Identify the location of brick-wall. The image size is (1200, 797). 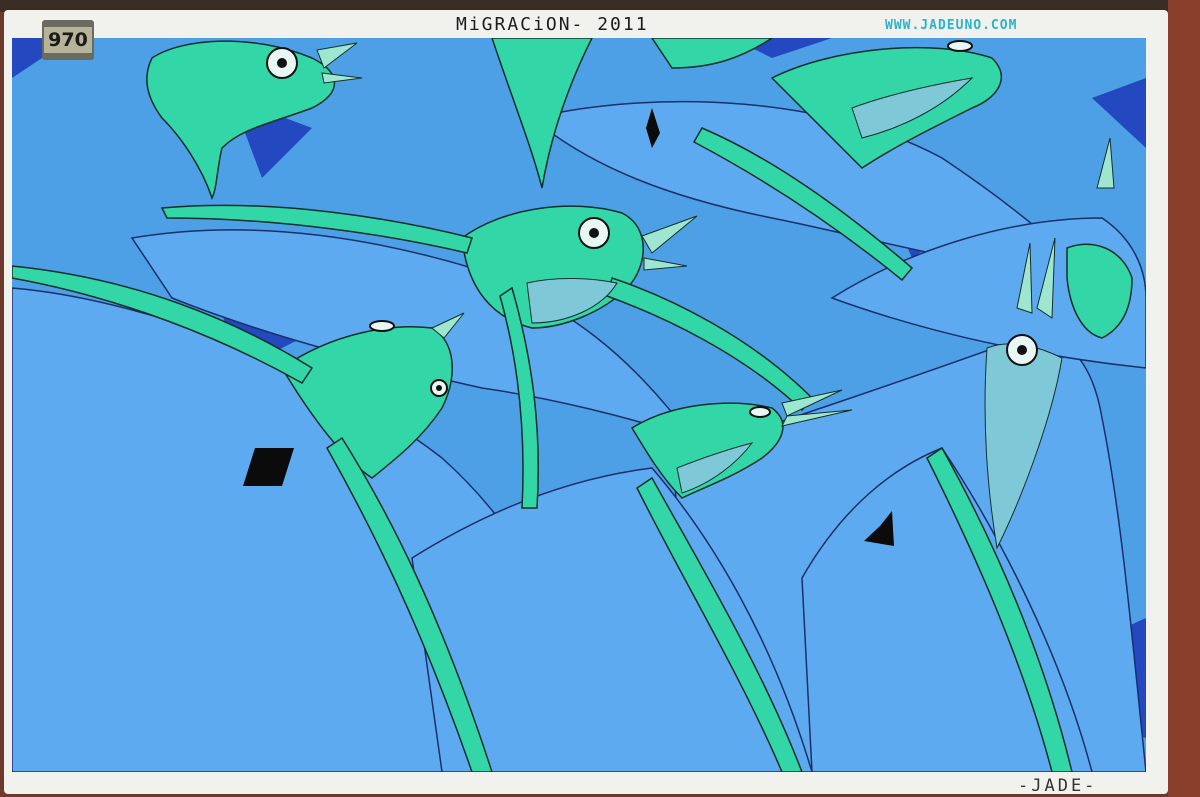
(1184, 398).